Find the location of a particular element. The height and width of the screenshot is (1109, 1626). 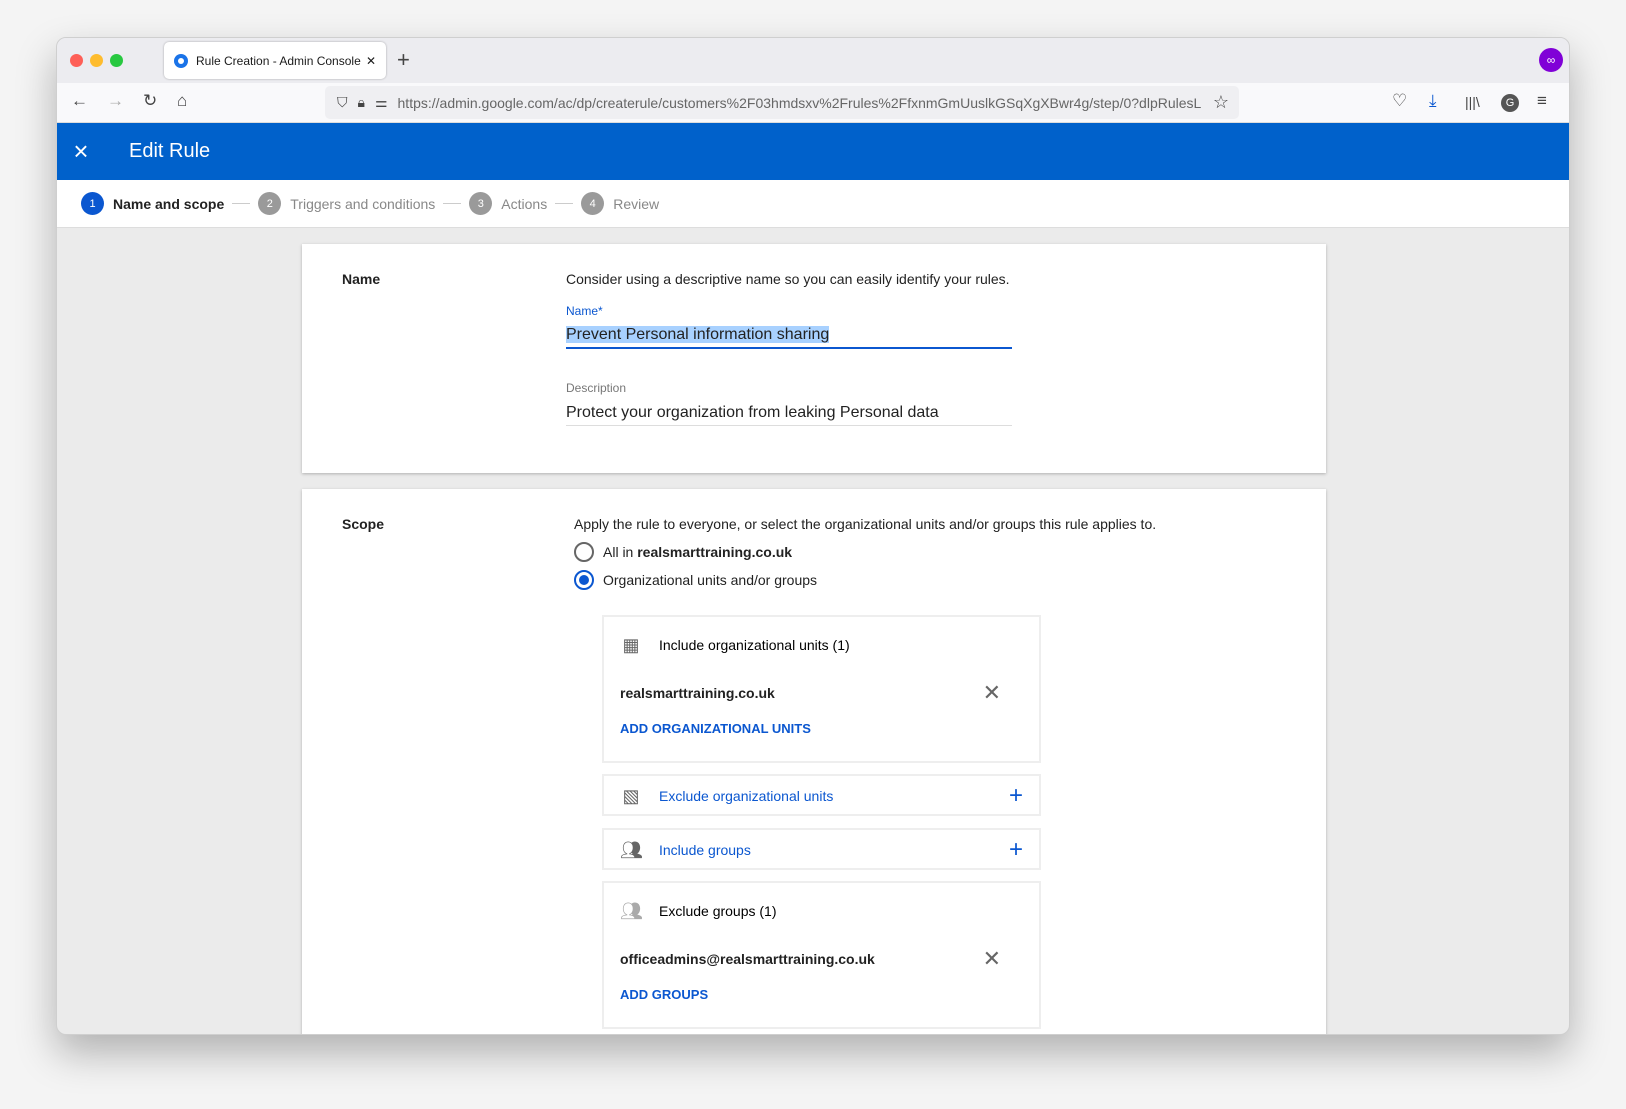

close-window-button is located at coordinates (76, 60).